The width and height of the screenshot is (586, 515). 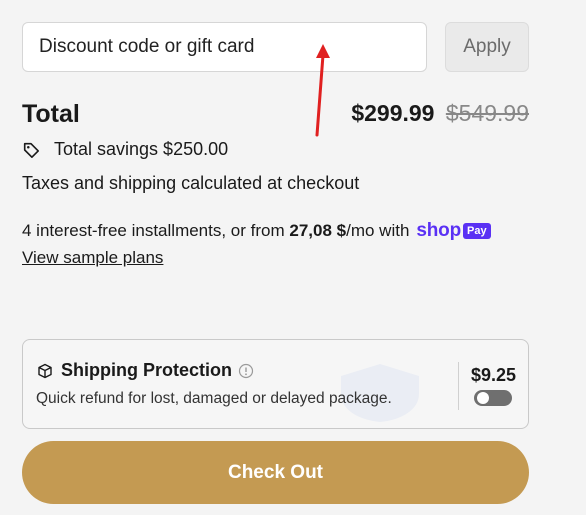 I want to click on shipping-protection-title: Shipping Protection, so click(x=146, y=370).